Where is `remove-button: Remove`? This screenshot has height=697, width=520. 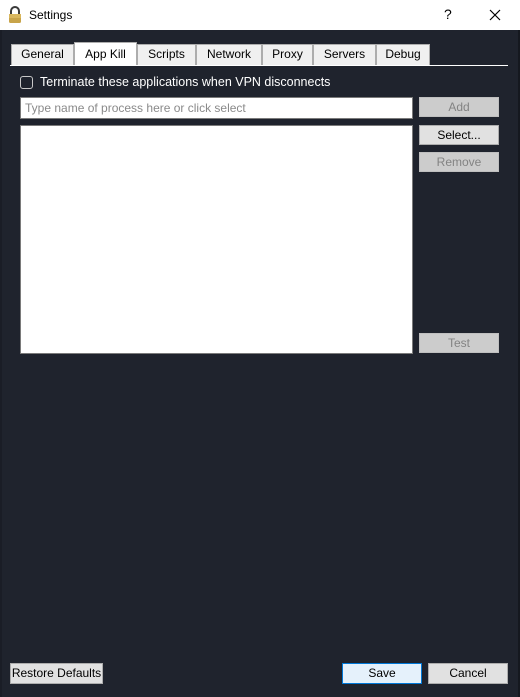
remove-button: Remove is located at coordinates (459, 162).